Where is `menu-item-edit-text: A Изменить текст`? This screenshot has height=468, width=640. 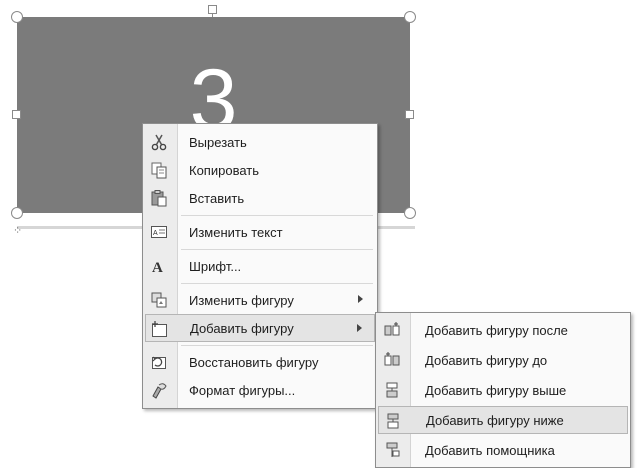
menu-item-edit-text: A Изменить текст is located at coordinates (260, 232).